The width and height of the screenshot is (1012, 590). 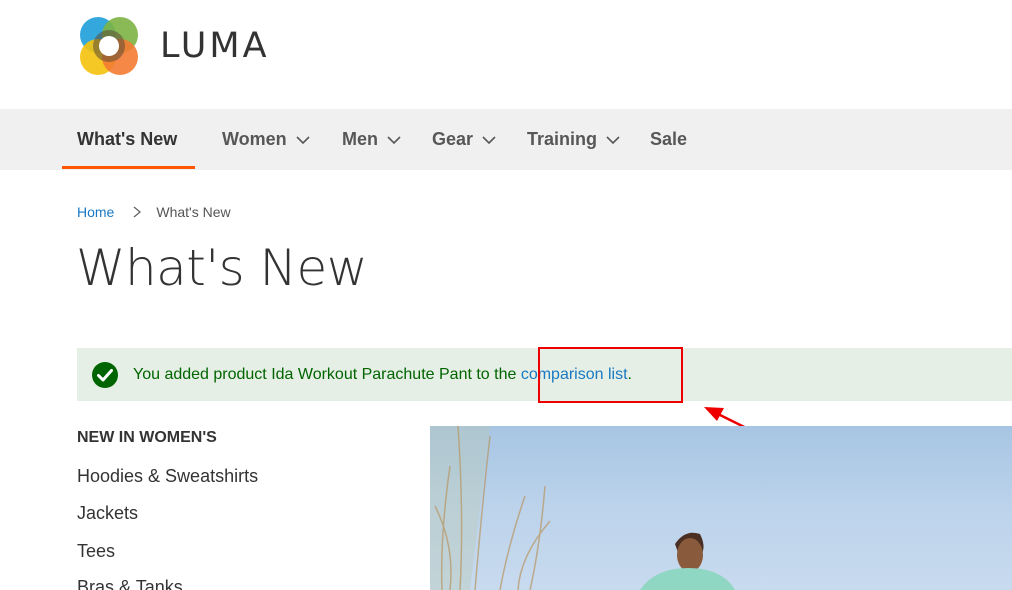 I want to click on luma-logo-icon, so click(x=109, y=46).